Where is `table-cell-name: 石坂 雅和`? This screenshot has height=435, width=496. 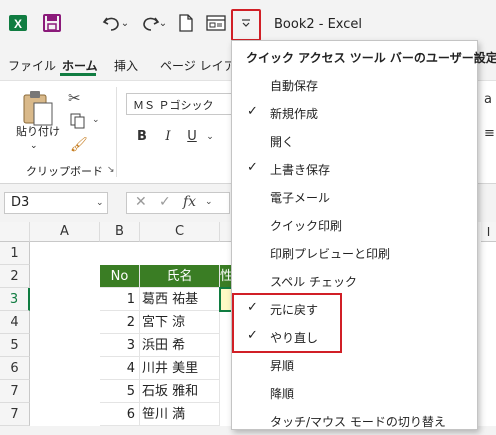 table-cell-name: 石坂 雅和 is located at coordinates (180, 391).